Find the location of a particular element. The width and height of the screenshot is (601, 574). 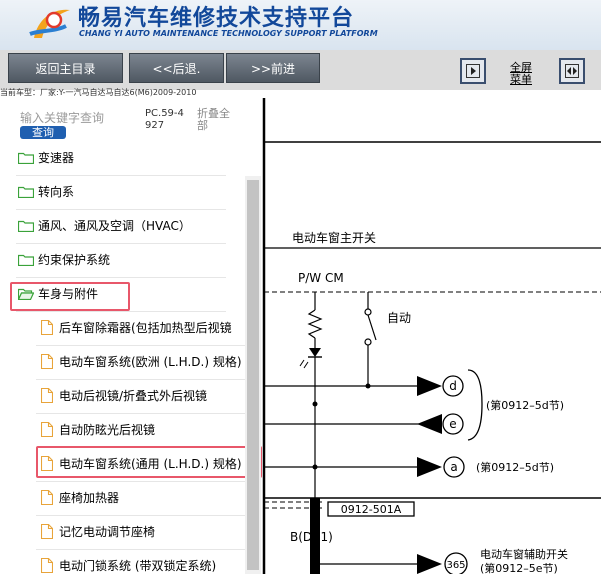

connector-a-ref: (第0912–5d节) is located at coordinates (515, 467).